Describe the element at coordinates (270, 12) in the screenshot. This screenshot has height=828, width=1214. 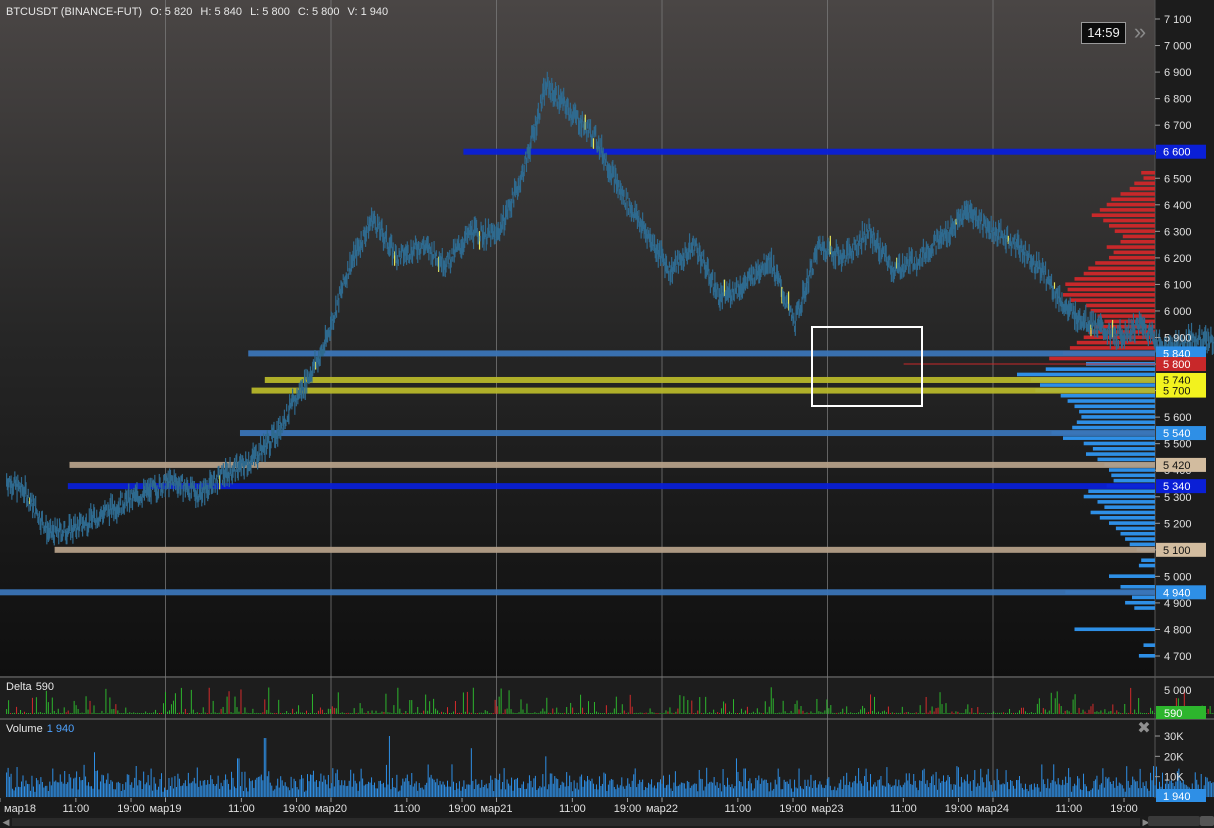
I see `low-value: L: 5 800` at that location.